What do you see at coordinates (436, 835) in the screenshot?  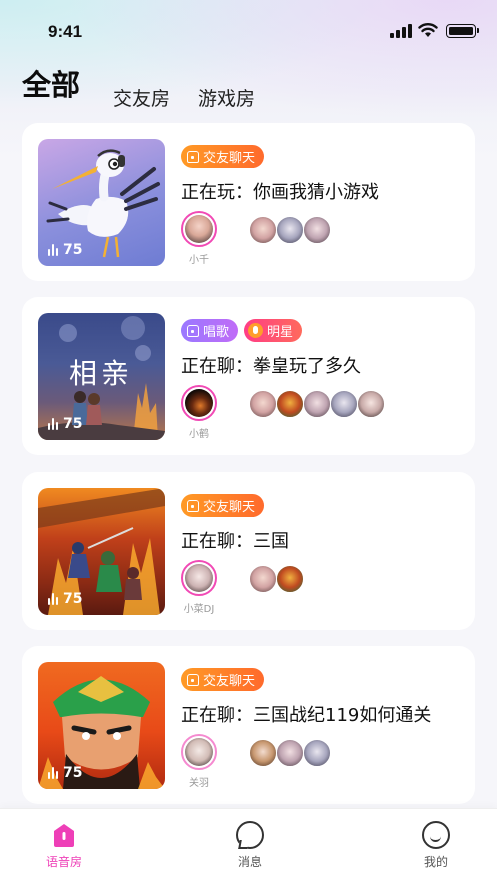 I see `profile-icon` at bounding box center [436, 835].